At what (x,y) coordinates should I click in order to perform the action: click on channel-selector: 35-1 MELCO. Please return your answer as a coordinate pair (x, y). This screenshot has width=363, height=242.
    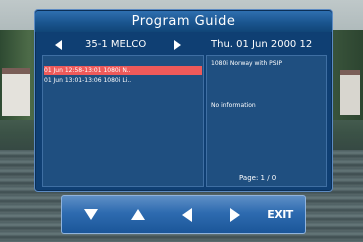
    Looking at the image, I should click on (122, 45).